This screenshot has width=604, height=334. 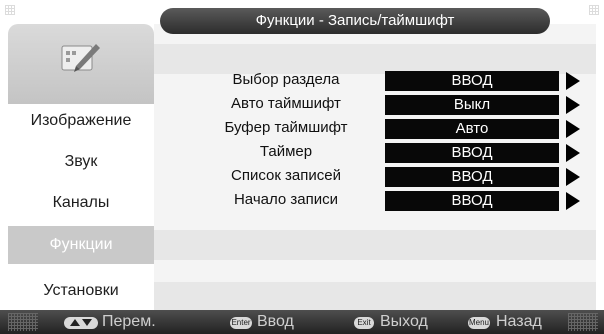 I want to click on row-label-auto-timeshift: Авто таймшифт, so click(x=286, y=103).